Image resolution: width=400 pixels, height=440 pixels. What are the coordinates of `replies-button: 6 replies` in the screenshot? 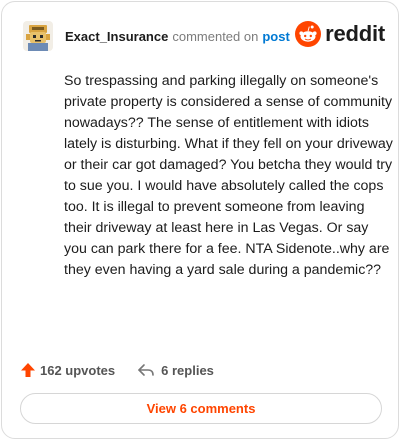 It's located at (175, 370).